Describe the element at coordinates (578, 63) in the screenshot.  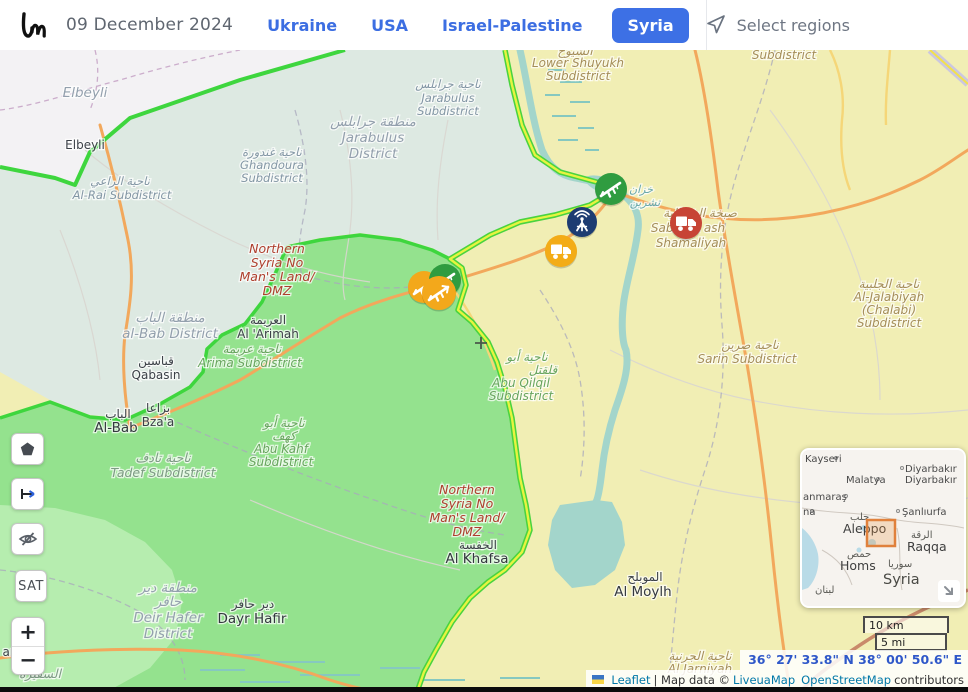
I see `map-label: Lower Shuyukh` at that location.